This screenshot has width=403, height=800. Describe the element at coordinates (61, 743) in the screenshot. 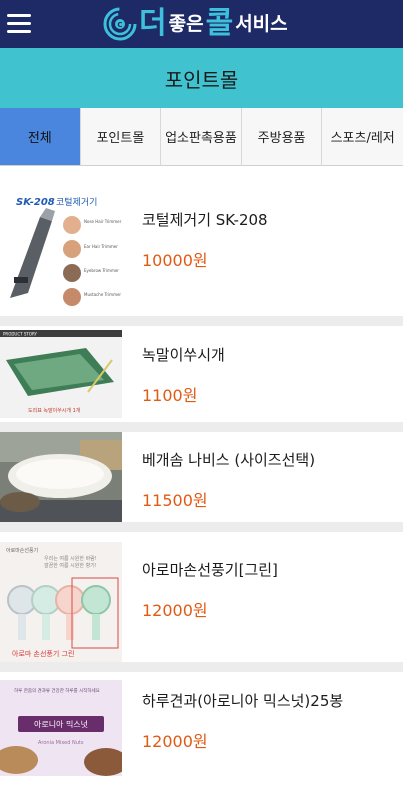

I see `thumb-sub-text: Aronia Mixed Nuts` at that location.